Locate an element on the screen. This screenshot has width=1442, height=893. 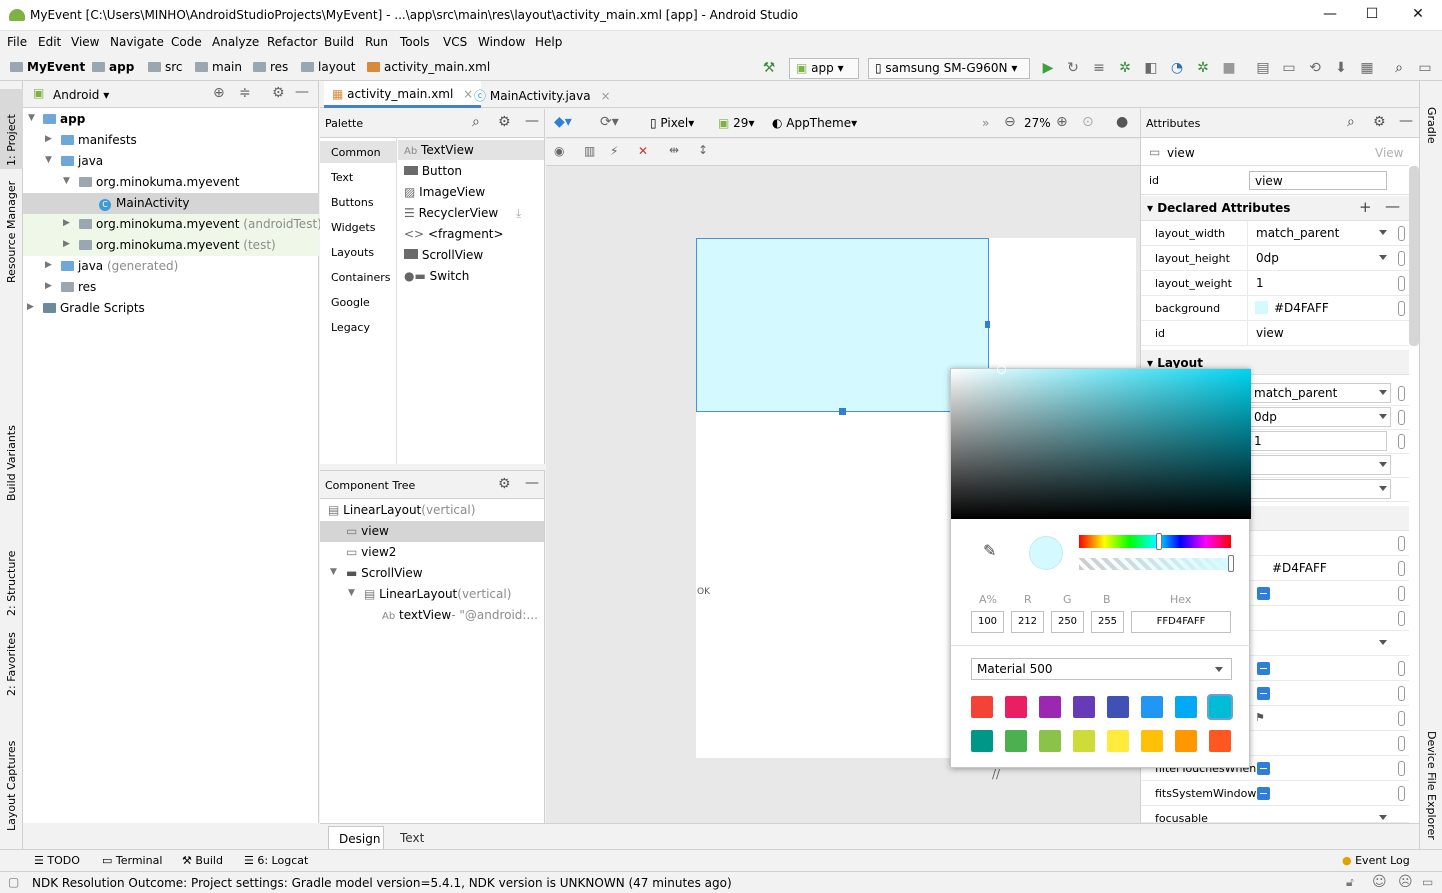
palette-category-widgets: Widgets is located at coordinates (358, 227).